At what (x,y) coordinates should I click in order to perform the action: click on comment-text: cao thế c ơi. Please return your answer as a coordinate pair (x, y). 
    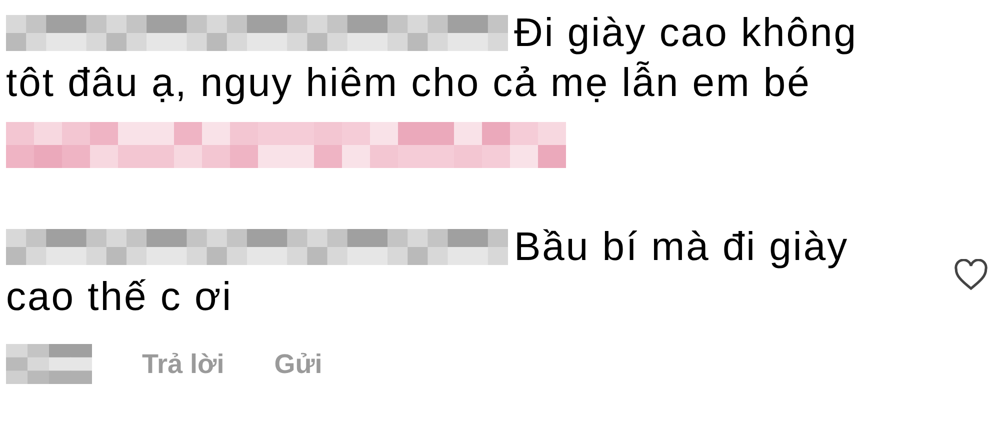
    Looking at the image, I should click on (119, 297).